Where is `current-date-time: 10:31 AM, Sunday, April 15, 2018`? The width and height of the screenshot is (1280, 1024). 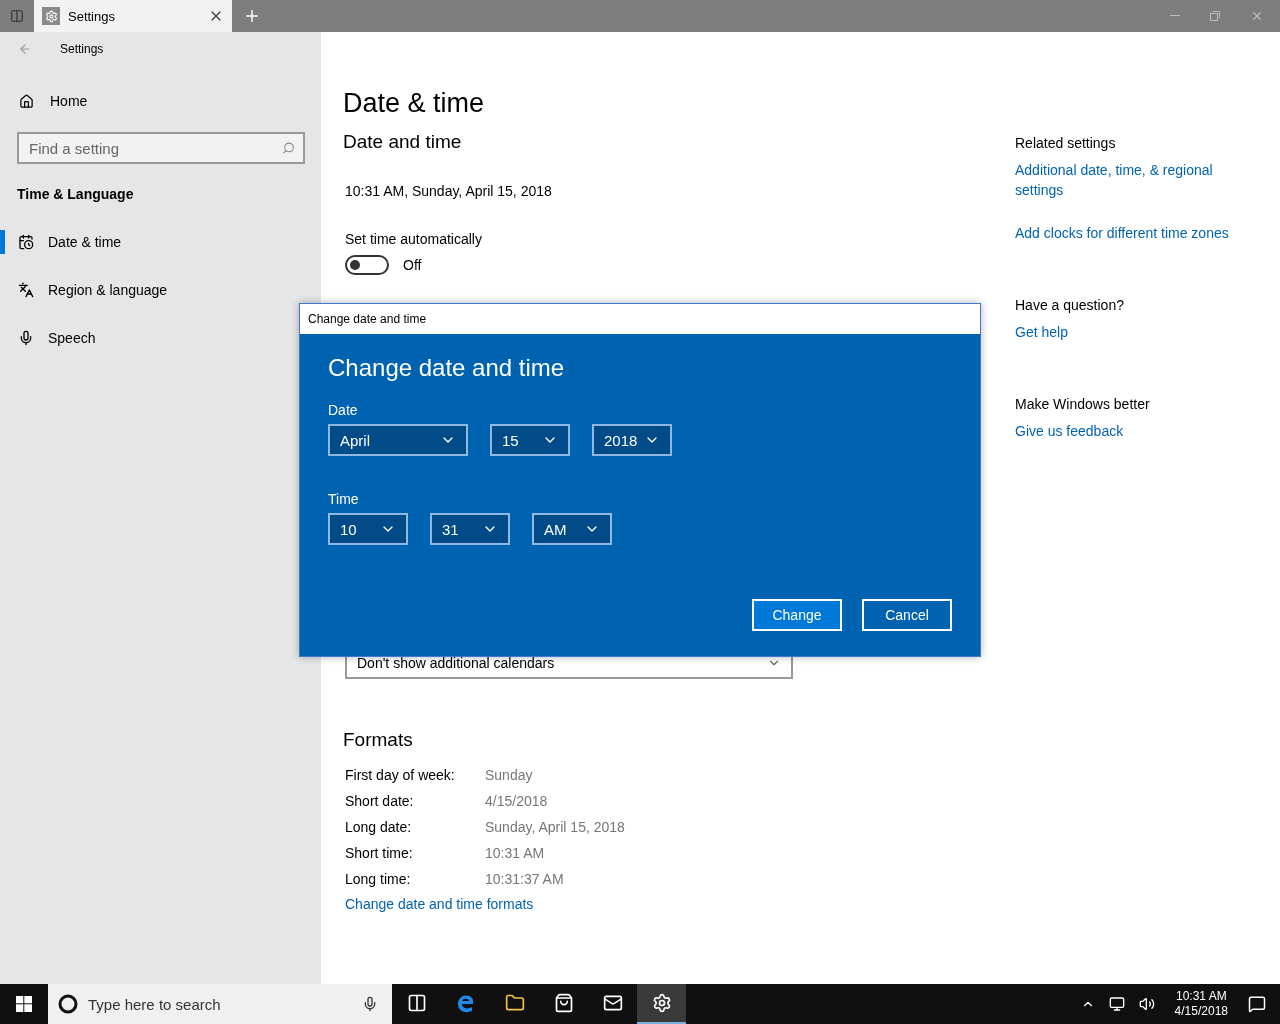 current-date-time: 10:31 AM, Sunday, April 15, 2018 is located at coordinates (448, 191).